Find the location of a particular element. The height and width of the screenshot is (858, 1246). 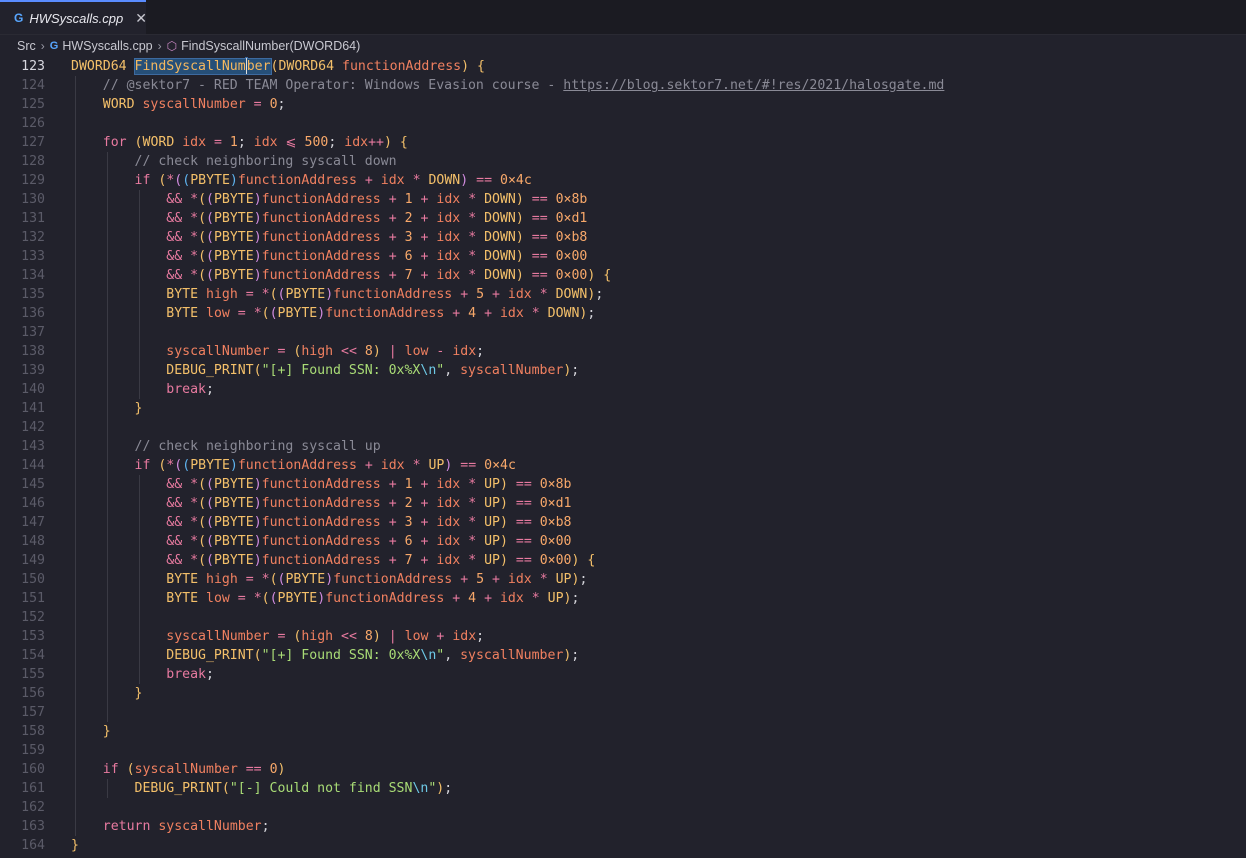

method-cube-icon: ⬡ is located at coordinates (172, 46).